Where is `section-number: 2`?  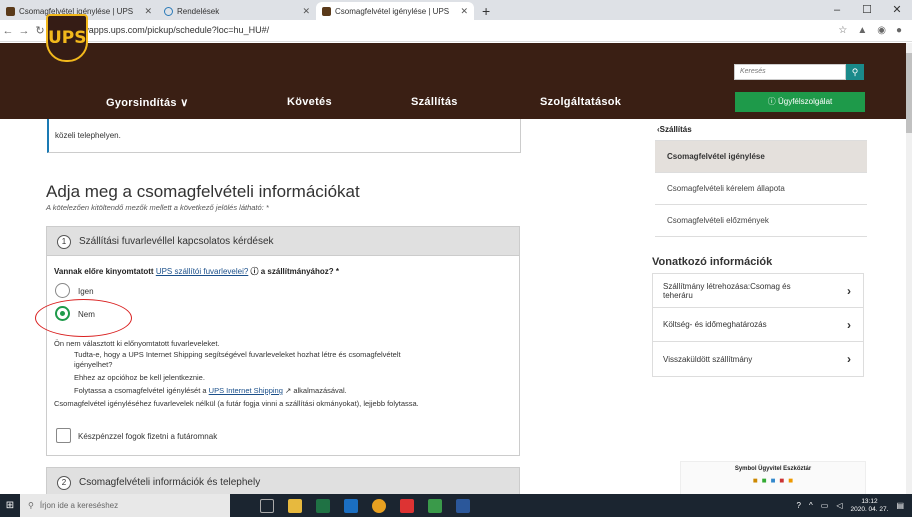 section-number: 2 is located at coordinates (64, 483).